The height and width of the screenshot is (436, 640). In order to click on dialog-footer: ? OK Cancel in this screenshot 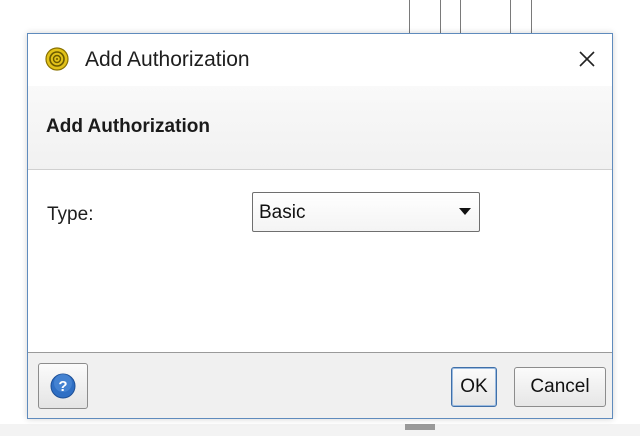, I will do `click(320, 385)`.